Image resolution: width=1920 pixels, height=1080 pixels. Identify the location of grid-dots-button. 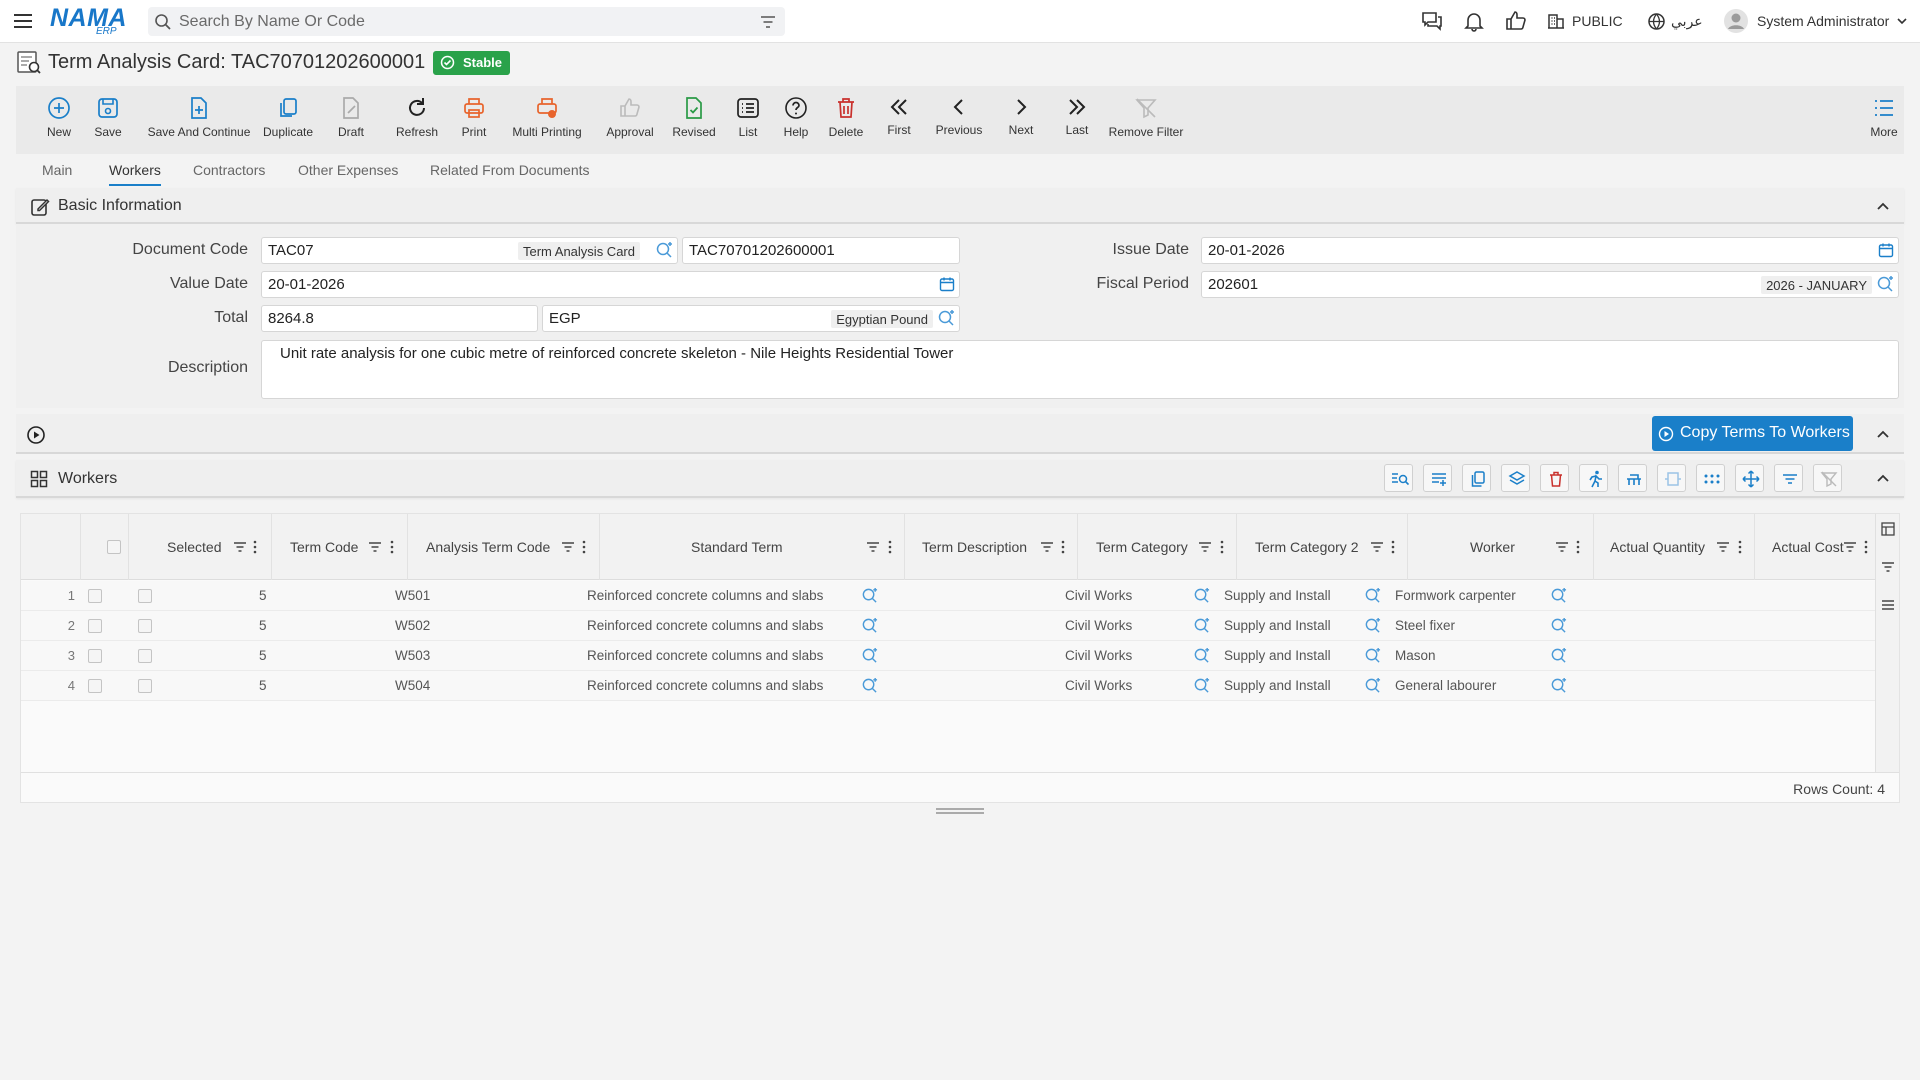
(1710, 478).